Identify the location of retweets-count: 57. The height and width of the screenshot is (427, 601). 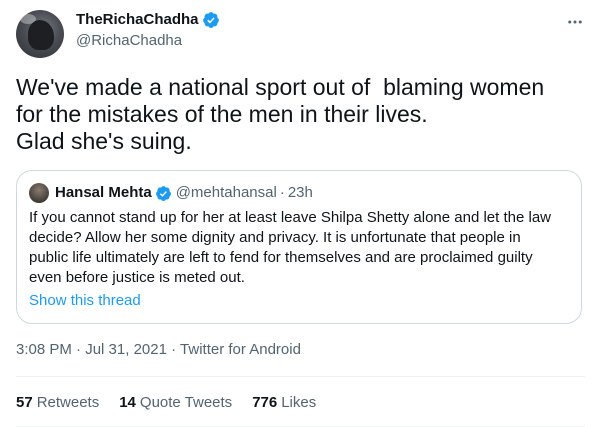
(24, 402).